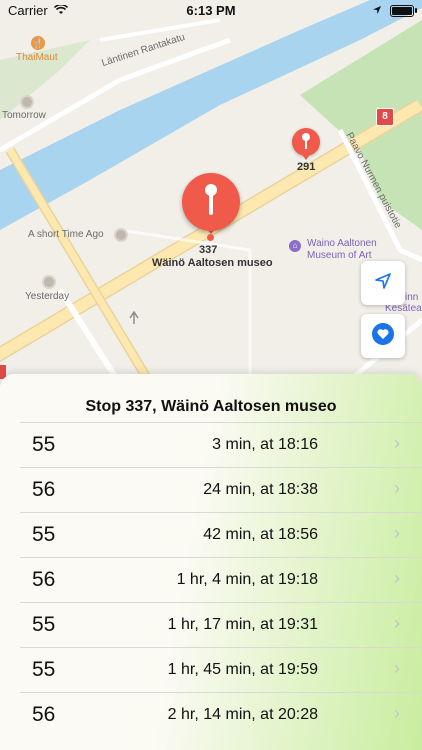 The width and height of the screenshot is (422, 750). I want to click on departure-time: 3 min, at 18:16, so click(265, 444).